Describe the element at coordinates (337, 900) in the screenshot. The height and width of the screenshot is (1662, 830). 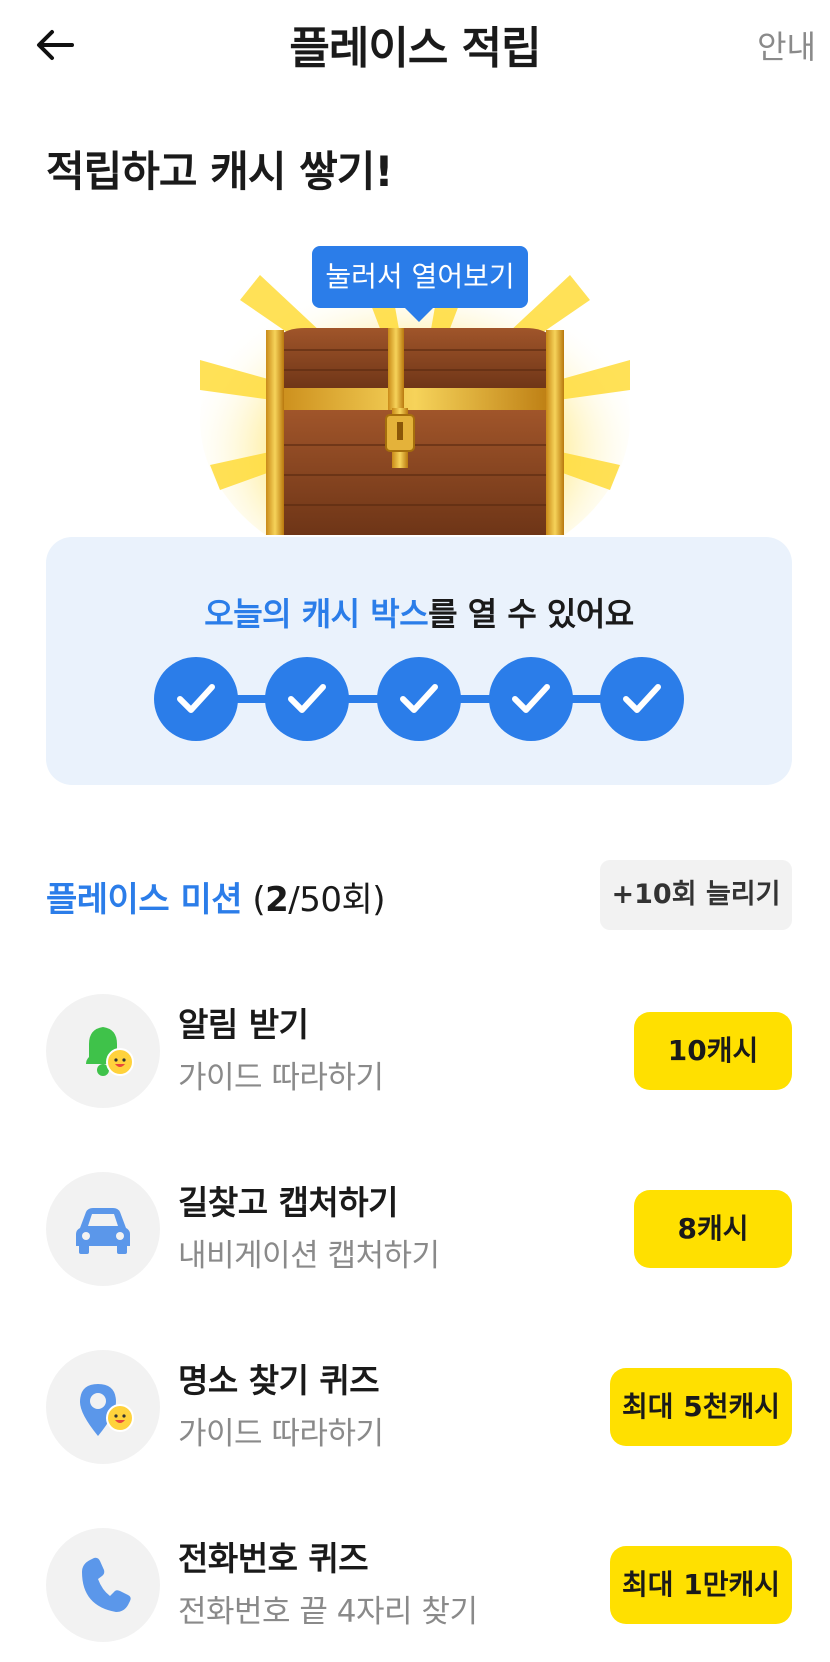
I see `mission-count-rest: /50회)` at that location.